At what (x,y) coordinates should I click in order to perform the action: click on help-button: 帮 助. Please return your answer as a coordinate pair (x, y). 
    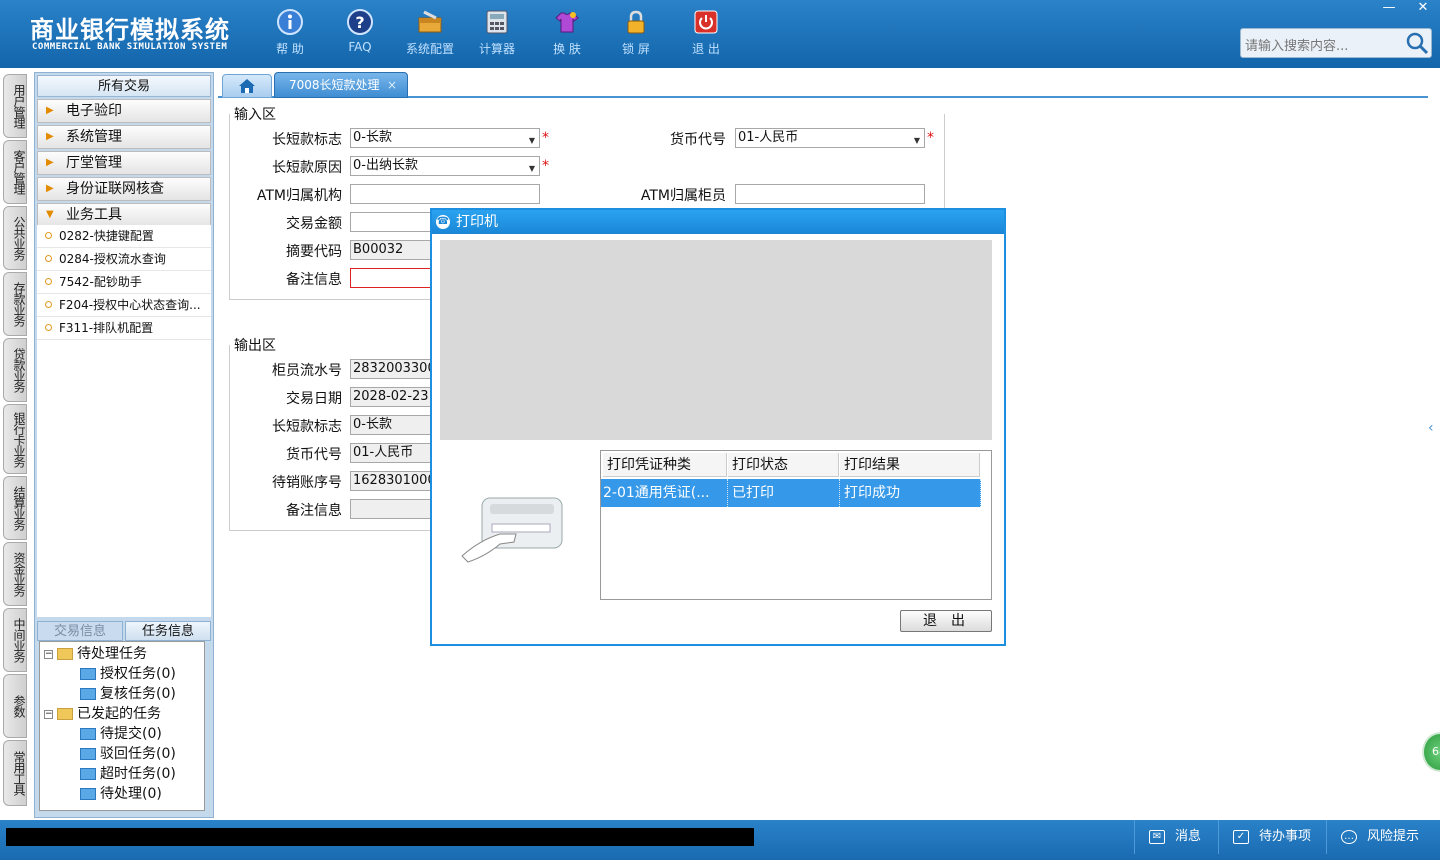
    Looking at the image, I should click on (290, 32).